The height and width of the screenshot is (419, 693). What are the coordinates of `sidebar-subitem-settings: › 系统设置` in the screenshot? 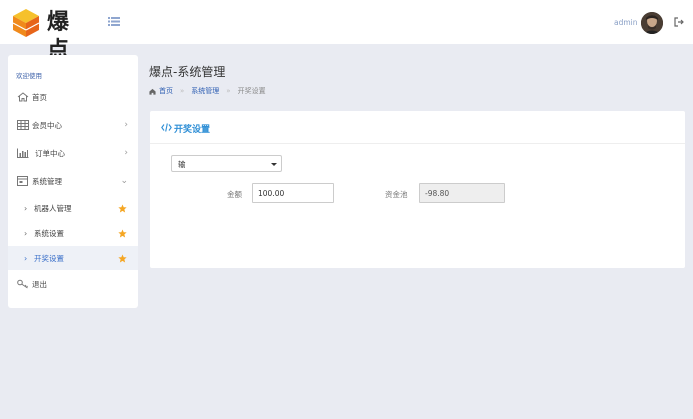 It's located at (73, 233).